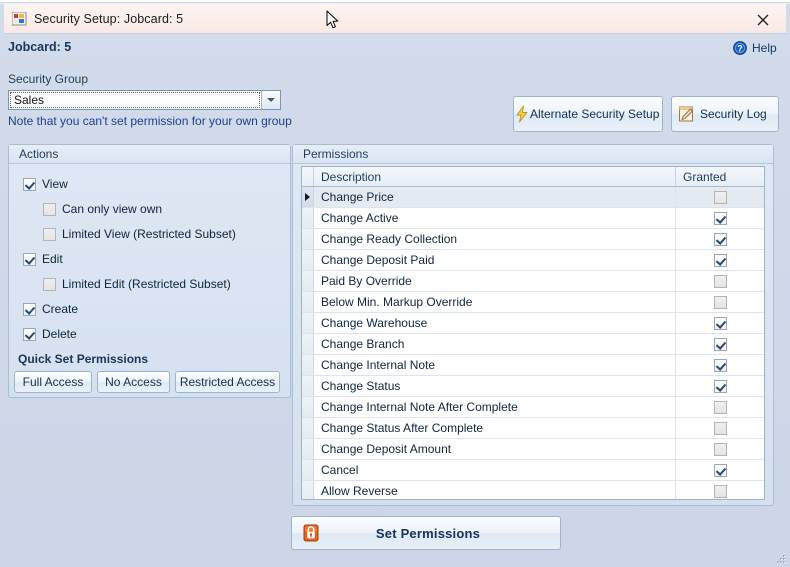 This screenshot has width=790, height=567. I want to click on permission-description: Change Price, so click(495, 197).